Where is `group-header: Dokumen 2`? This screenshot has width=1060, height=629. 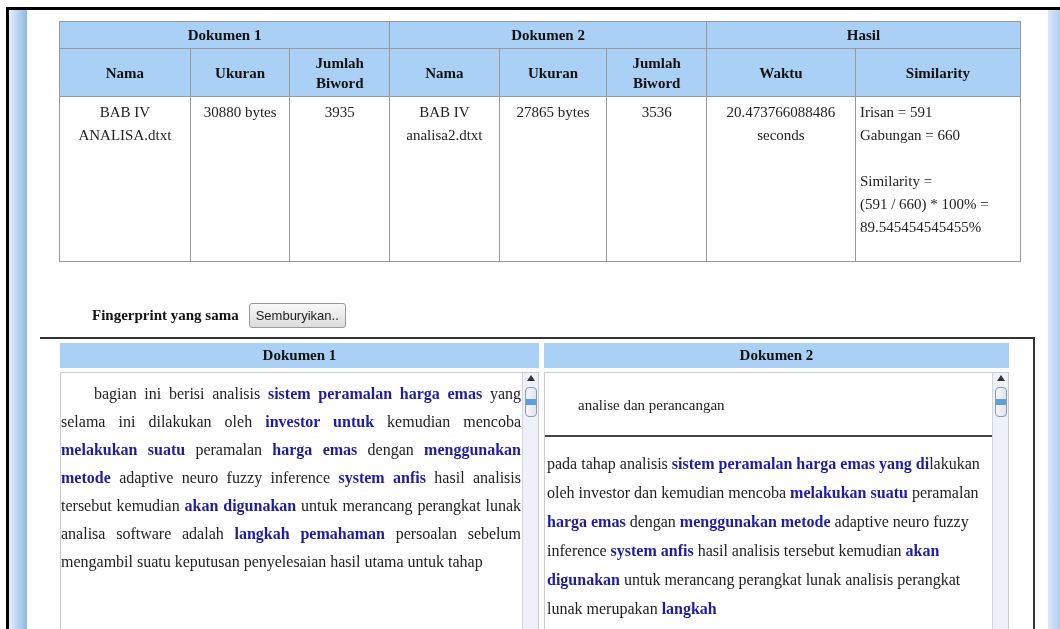 group-header: Dokumen 2 is located at coordinates (548, 35).